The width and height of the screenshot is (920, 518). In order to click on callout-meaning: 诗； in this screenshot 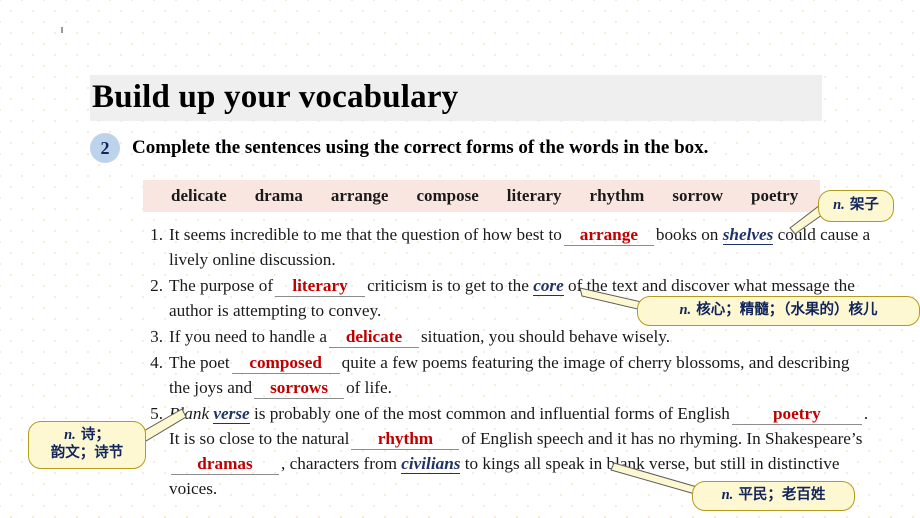, I will do `click(95, 435)`.